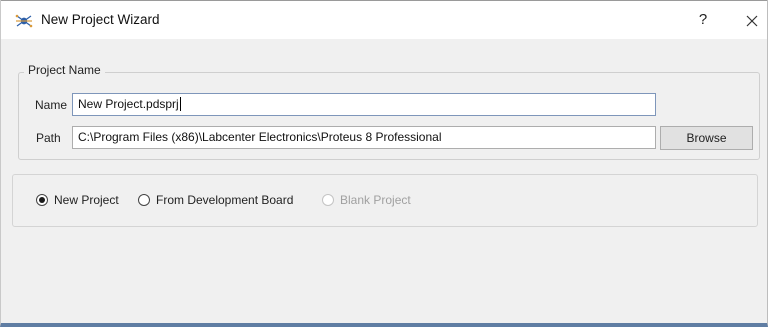  Describe the element at coordinates (144, 200) in the screenshot. I see `radio-from-development-board-indicator` at that location.